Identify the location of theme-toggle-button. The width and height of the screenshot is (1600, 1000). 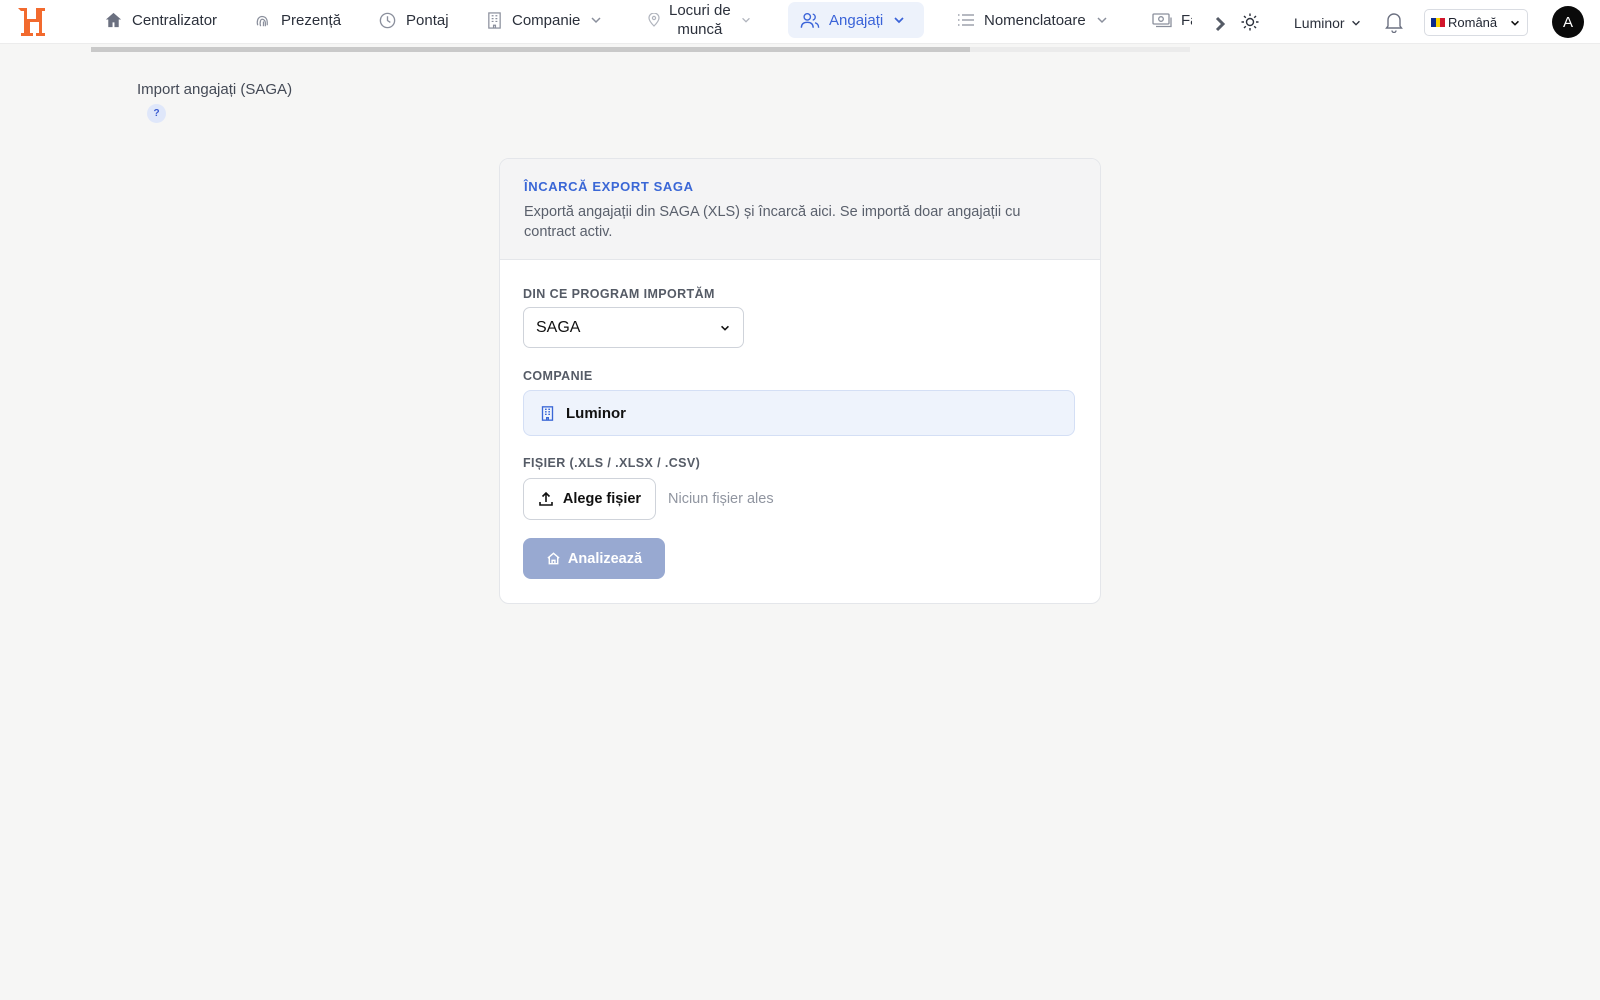
(1250, 24).